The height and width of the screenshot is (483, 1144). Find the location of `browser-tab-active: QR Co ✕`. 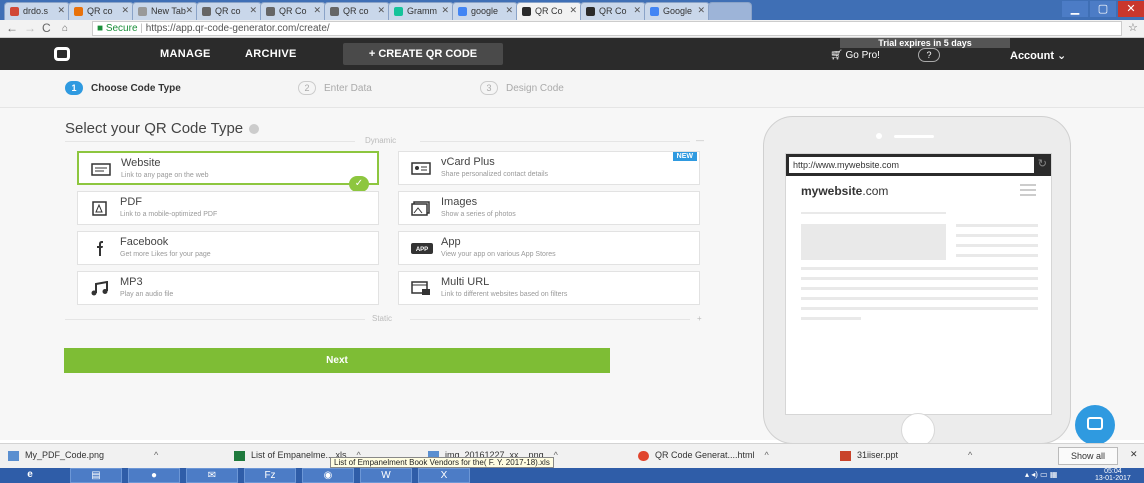

browser-tab-active: QR Co ✕ is located at coordinates (549, 11).